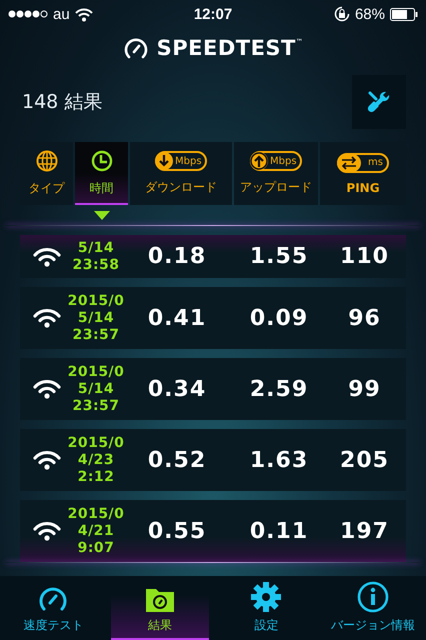 Image resolution: width=426 pixels, height=640 pixels. What do you see at coordinates (364, 460) in the screenshot?
I see `ping-value: 205` at bounding box center [364, 460].